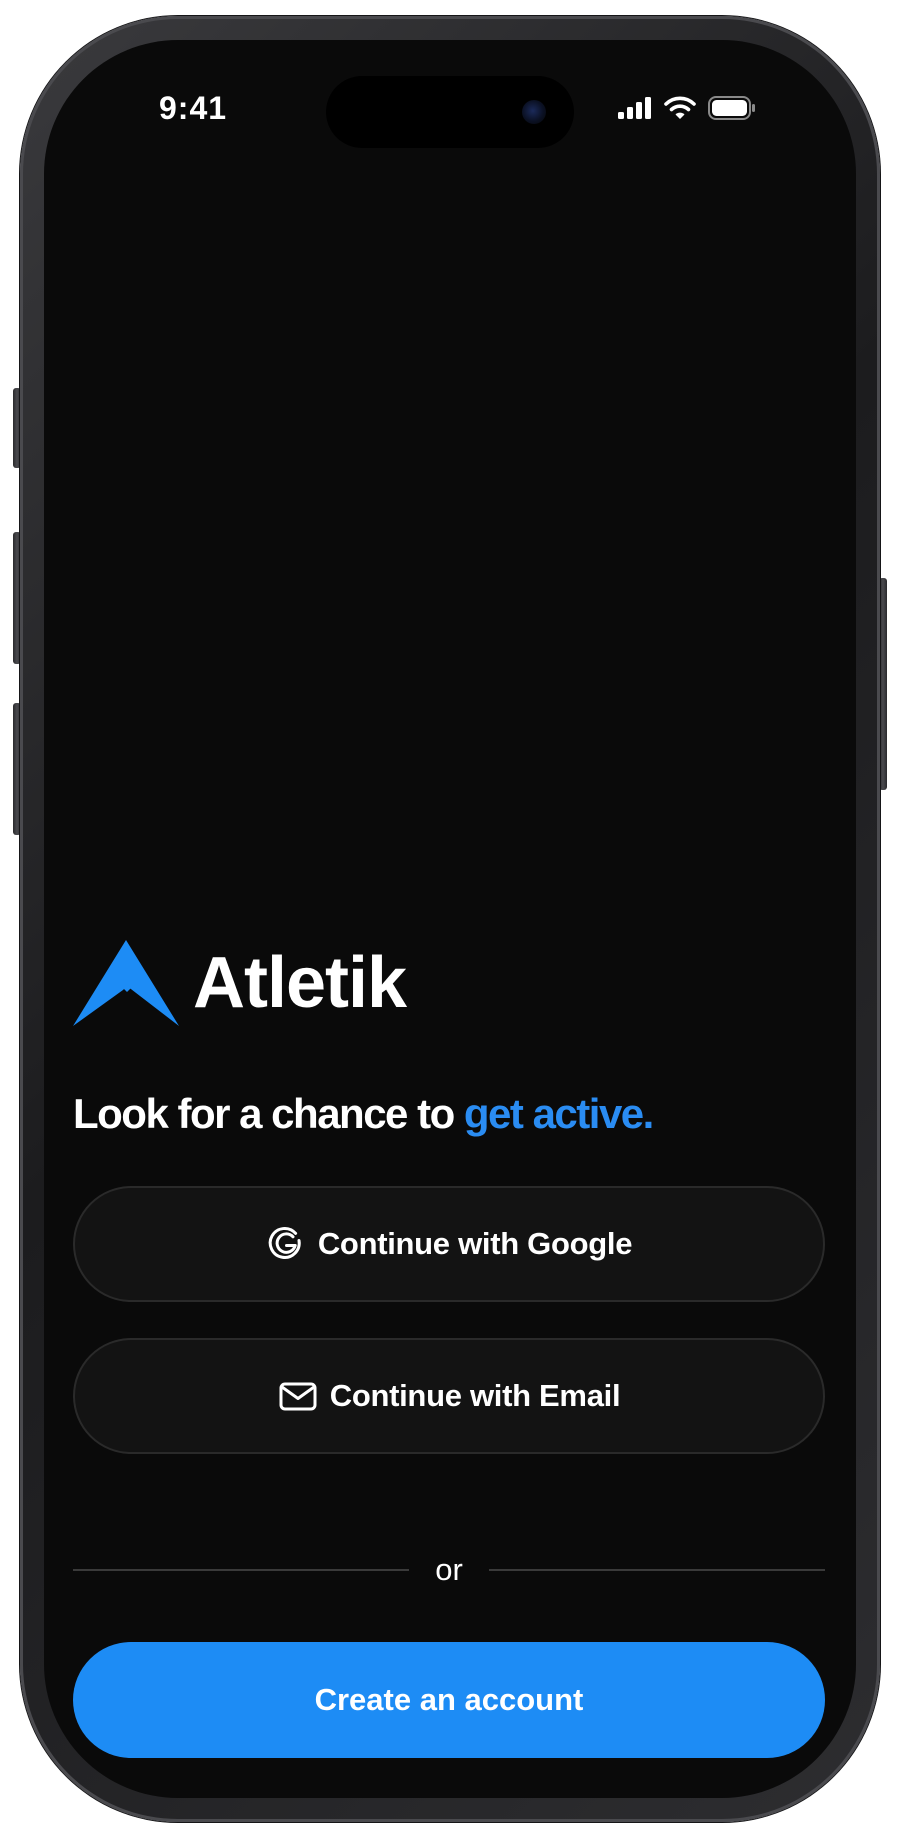 The height and width of the screenshot is (1840, 900). I want to click on continue-with-email-button: Continue with Email, so click(449, 1396).